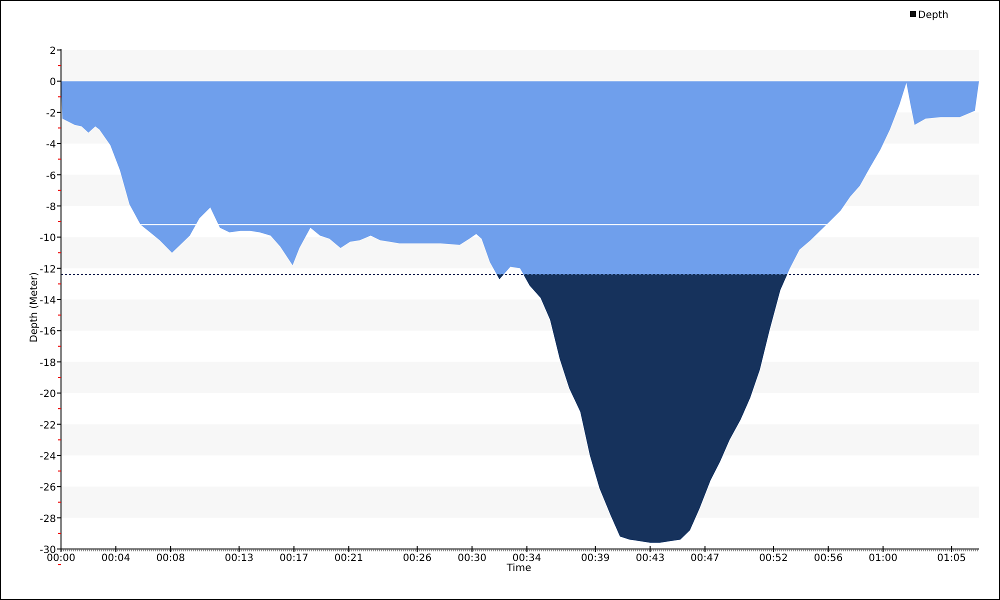  Describe the element at coordinates (51, 176) in the screenshot. I see `y-tick-label: -6` at that location.